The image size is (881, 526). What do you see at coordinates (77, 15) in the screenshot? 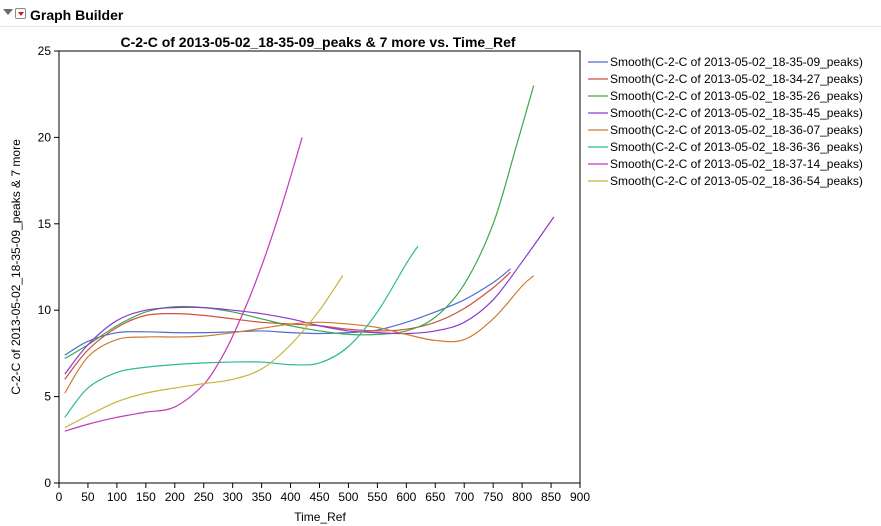
I see `app-title: Graph Builder` at bounding box center [77, 15].